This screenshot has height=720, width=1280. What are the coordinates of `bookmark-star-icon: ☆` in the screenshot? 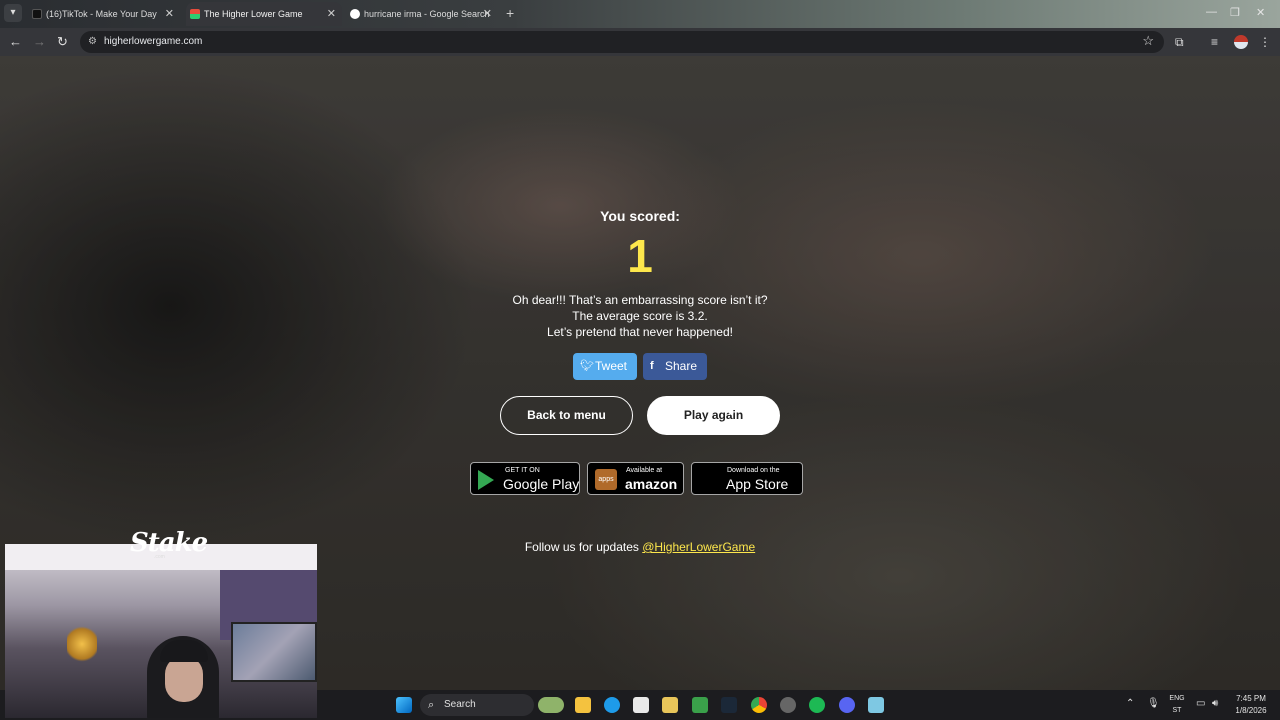 It's located at (1148, 41).